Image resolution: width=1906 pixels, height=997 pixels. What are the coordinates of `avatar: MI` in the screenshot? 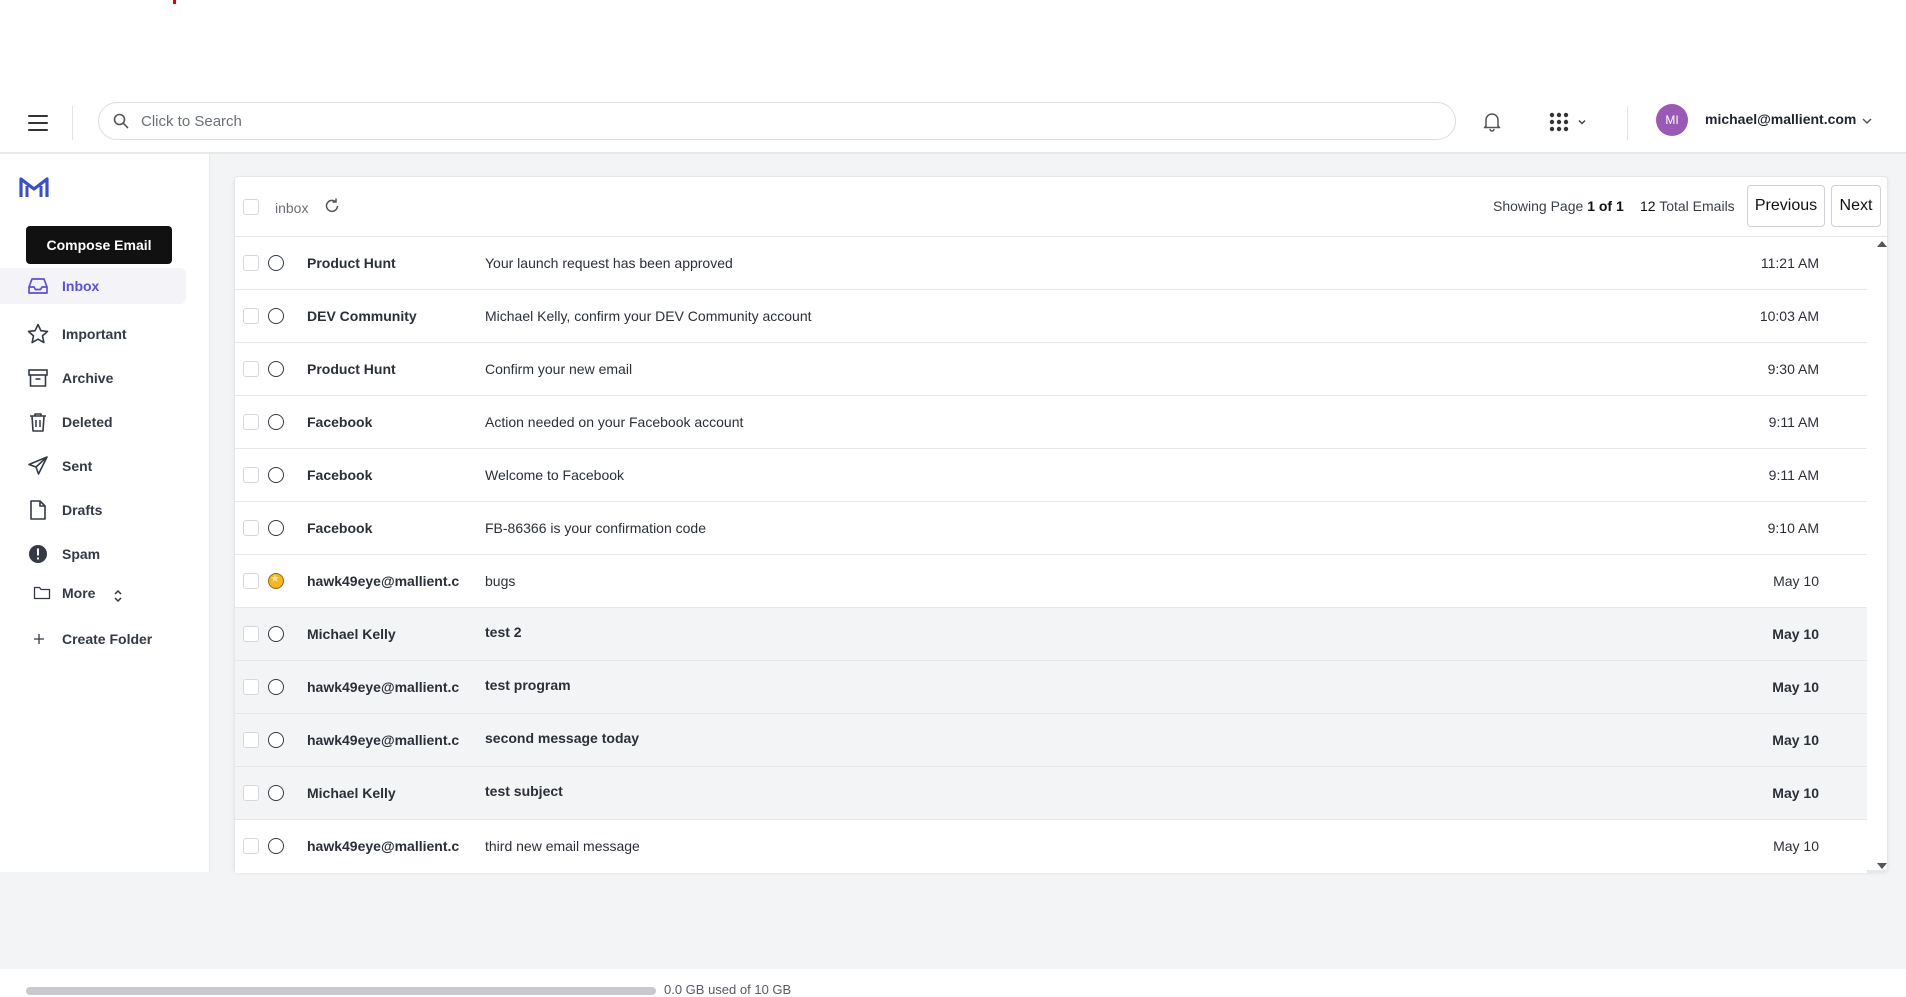 It's located at (1672, 120).